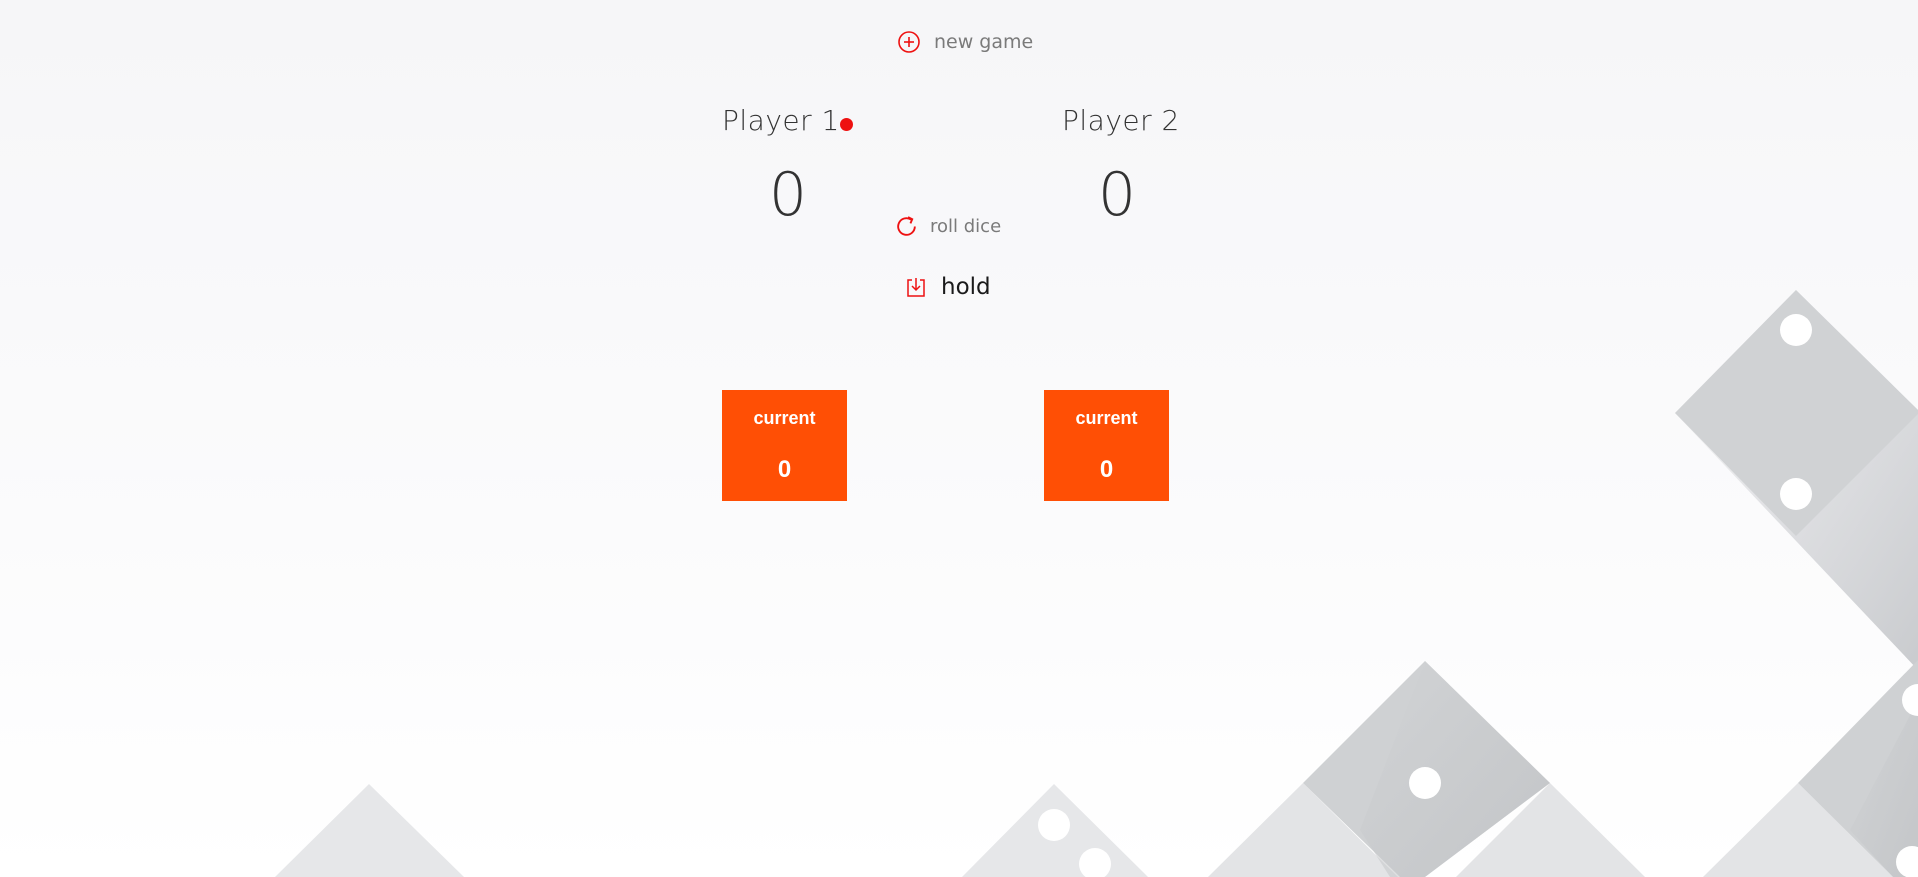 This screenshot has width=1918, height=877. Describe the element at coordinates (1121, 120) in the screenshot. I see `player-2-name: Player 2` at that location.